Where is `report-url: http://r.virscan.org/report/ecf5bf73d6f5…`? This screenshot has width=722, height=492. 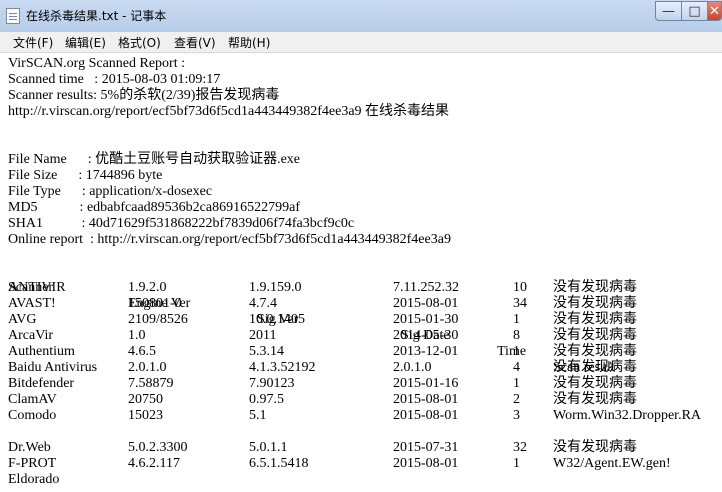 report-url: http://r.virscan.org/report/ecf5bf73d6f5… is located at coordinates (229, 111).